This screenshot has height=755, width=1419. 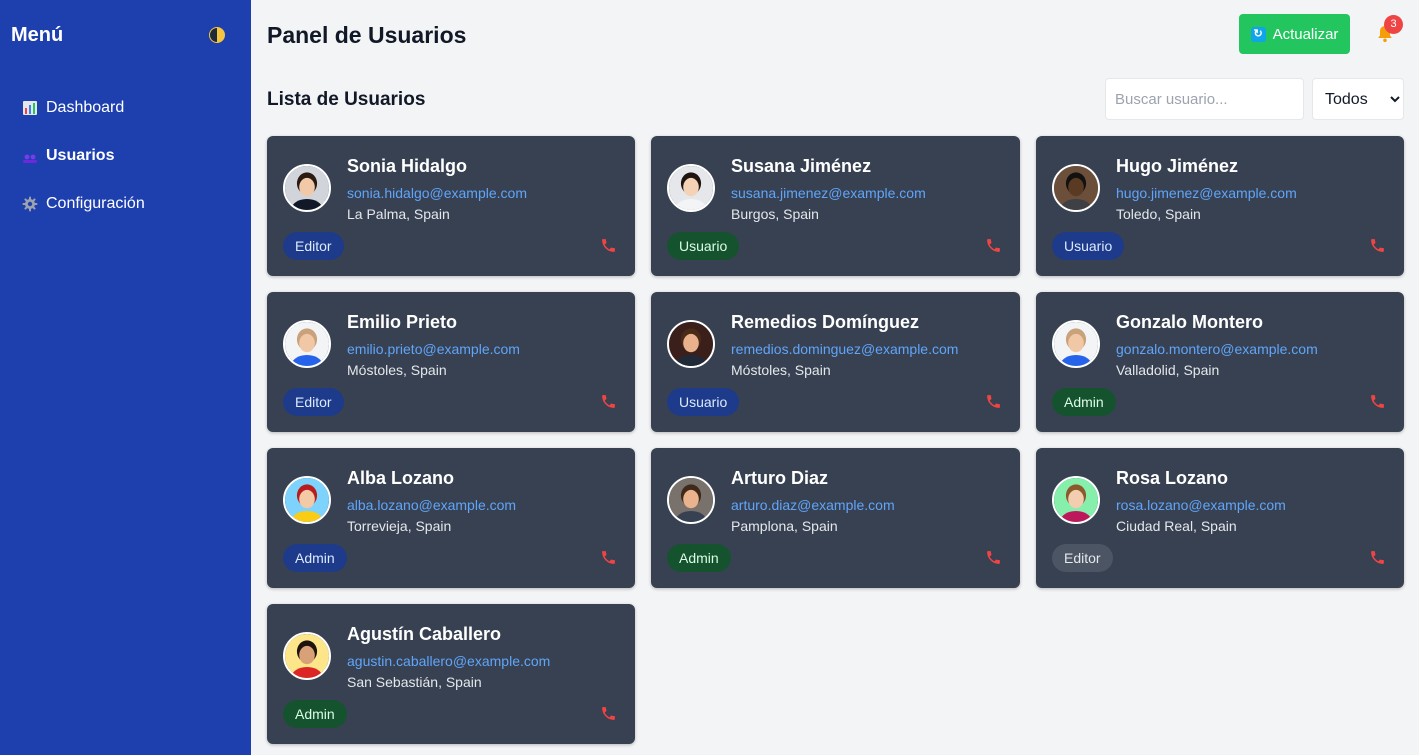 What do you see at coordinates (398, 214) in the screenshot?
I see `user-location: La Palma, Spain` at bounding box center [398, 214].